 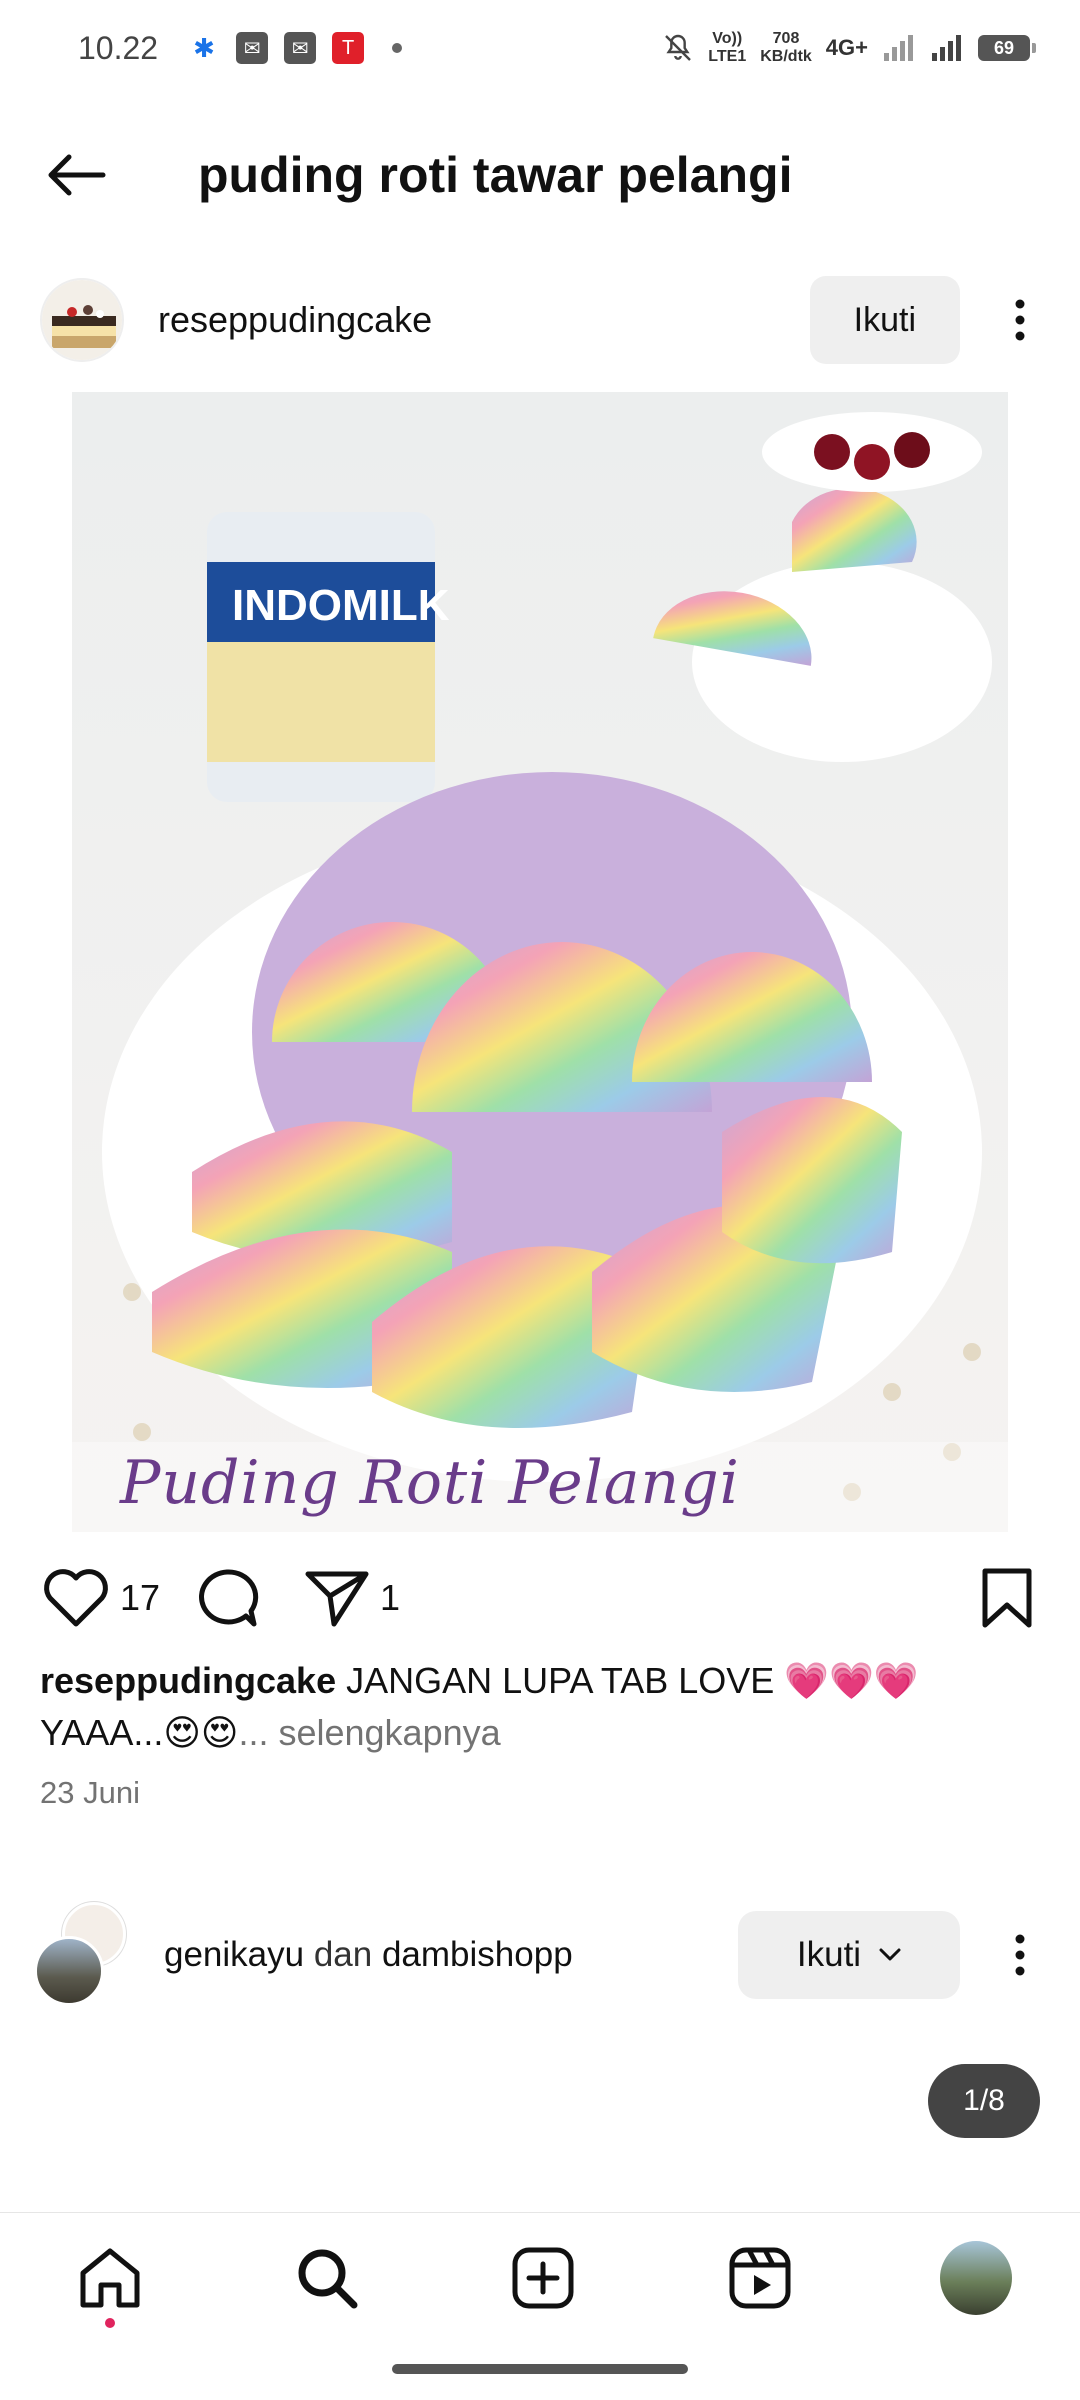 I want to click on share-action: 1, so click(x=352, y=1598).